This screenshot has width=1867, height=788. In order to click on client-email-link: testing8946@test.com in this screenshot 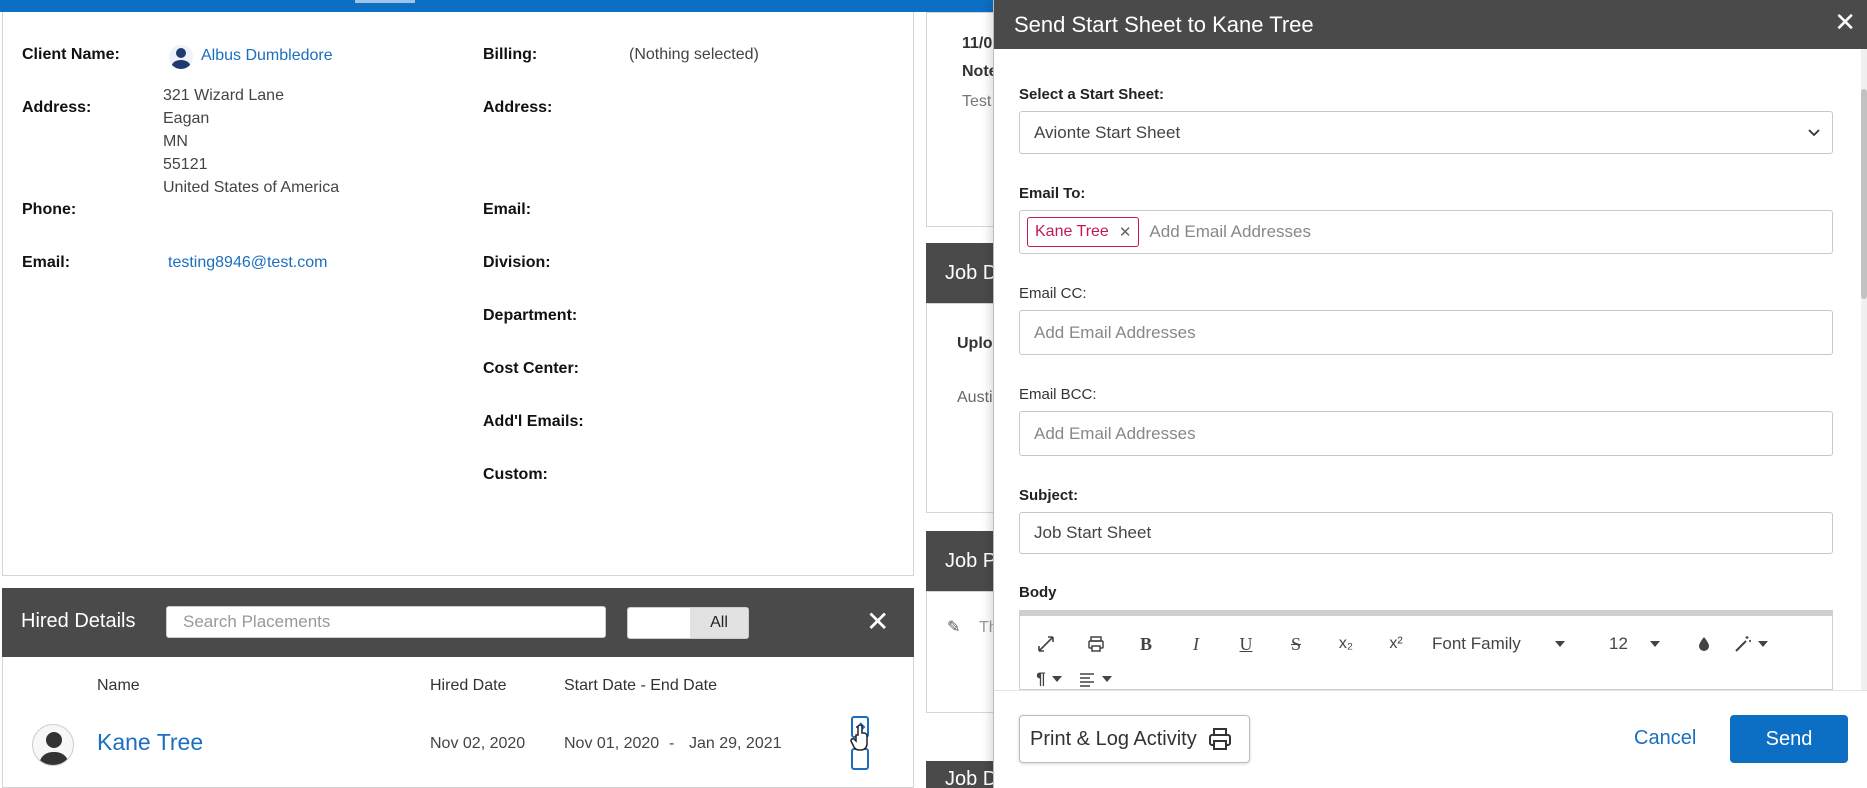, I will do `click(247, 263)`.